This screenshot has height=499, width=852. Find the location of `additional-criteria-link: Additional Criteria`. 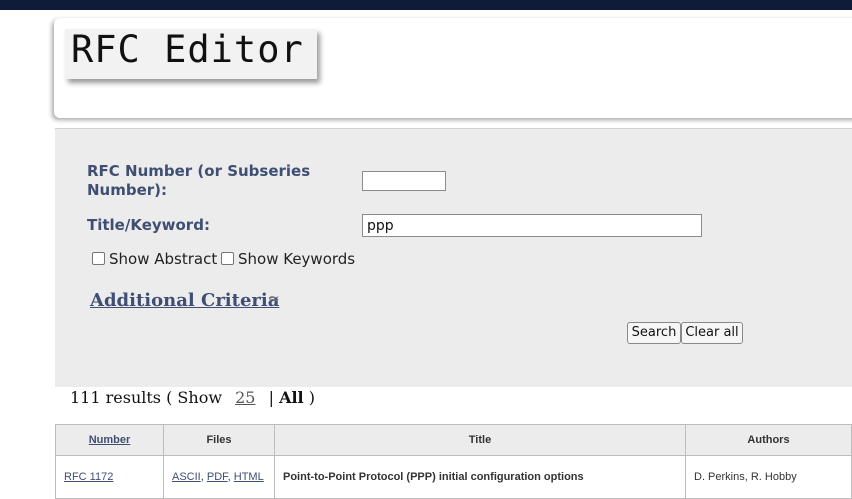

additional-criteria-link: Additional Criteria is located at coordinates (184, 300).